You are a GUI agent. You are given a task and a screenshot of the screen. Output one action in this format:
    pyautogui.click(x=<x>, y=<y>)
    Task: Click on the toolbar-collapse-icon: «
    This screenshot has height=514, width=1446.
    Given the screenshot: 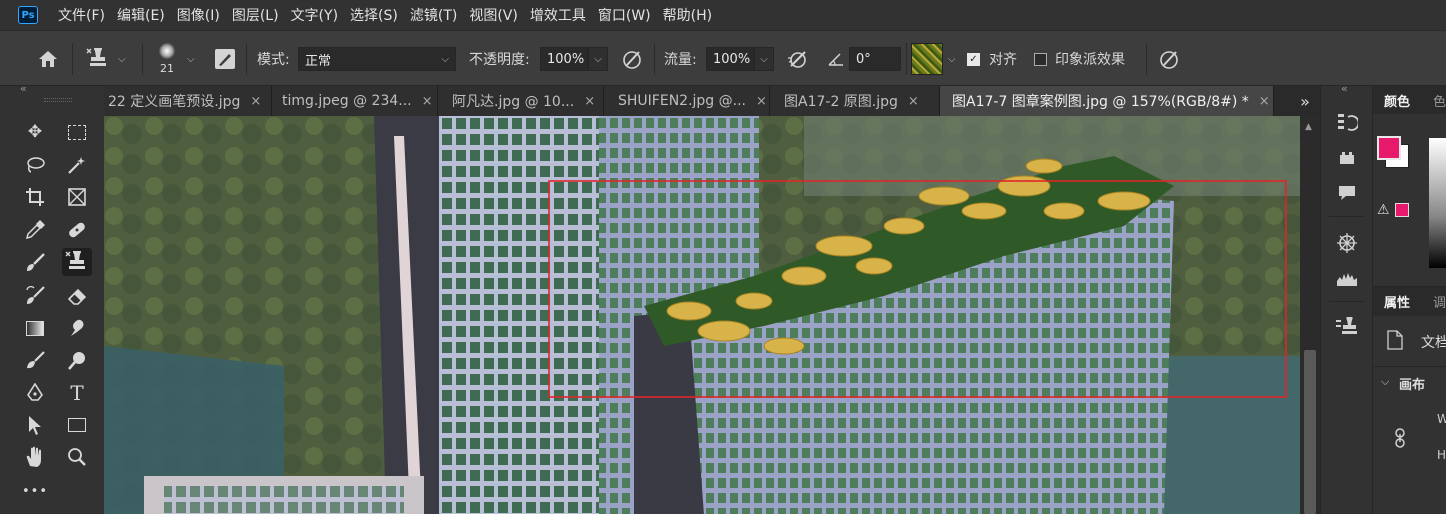 What is the action you would take?
    pyautogui.click(x=23, y=88)
    